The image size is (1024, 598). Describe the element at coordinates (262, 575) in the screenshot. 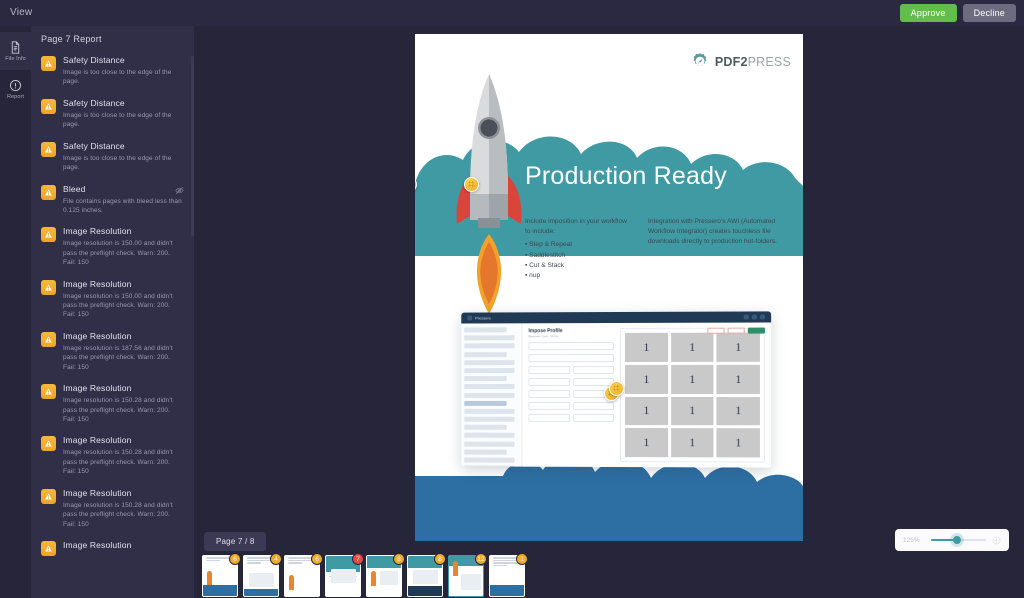

I see `page-thumbnail: 4` at that location.